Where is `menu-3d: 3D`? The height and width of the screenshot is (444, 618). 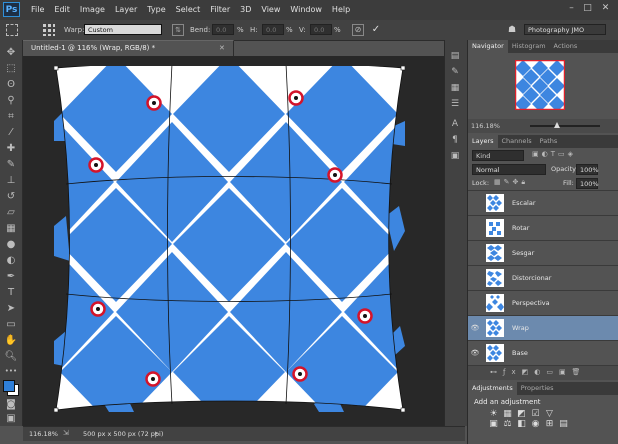 menu-3d: 3D is located at coordinates (245, 10).